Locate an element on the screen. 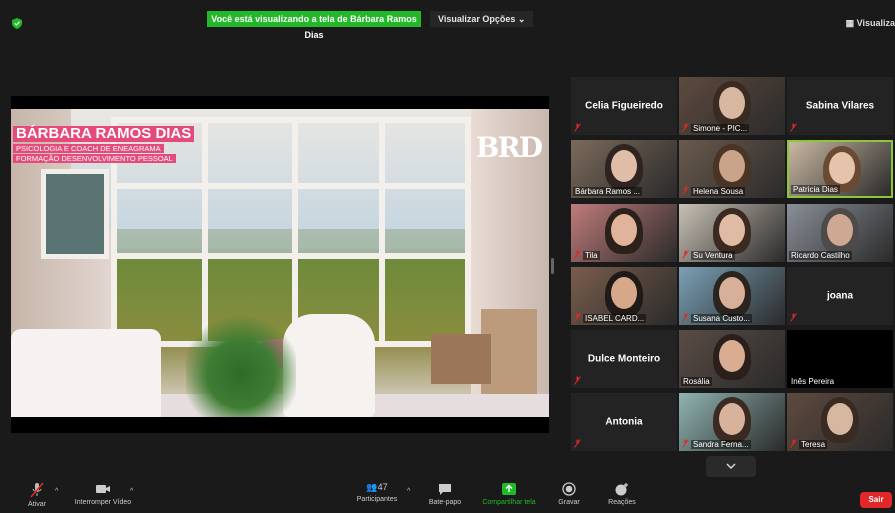  participant-name: Antonia is located at coordinates (624, 422).